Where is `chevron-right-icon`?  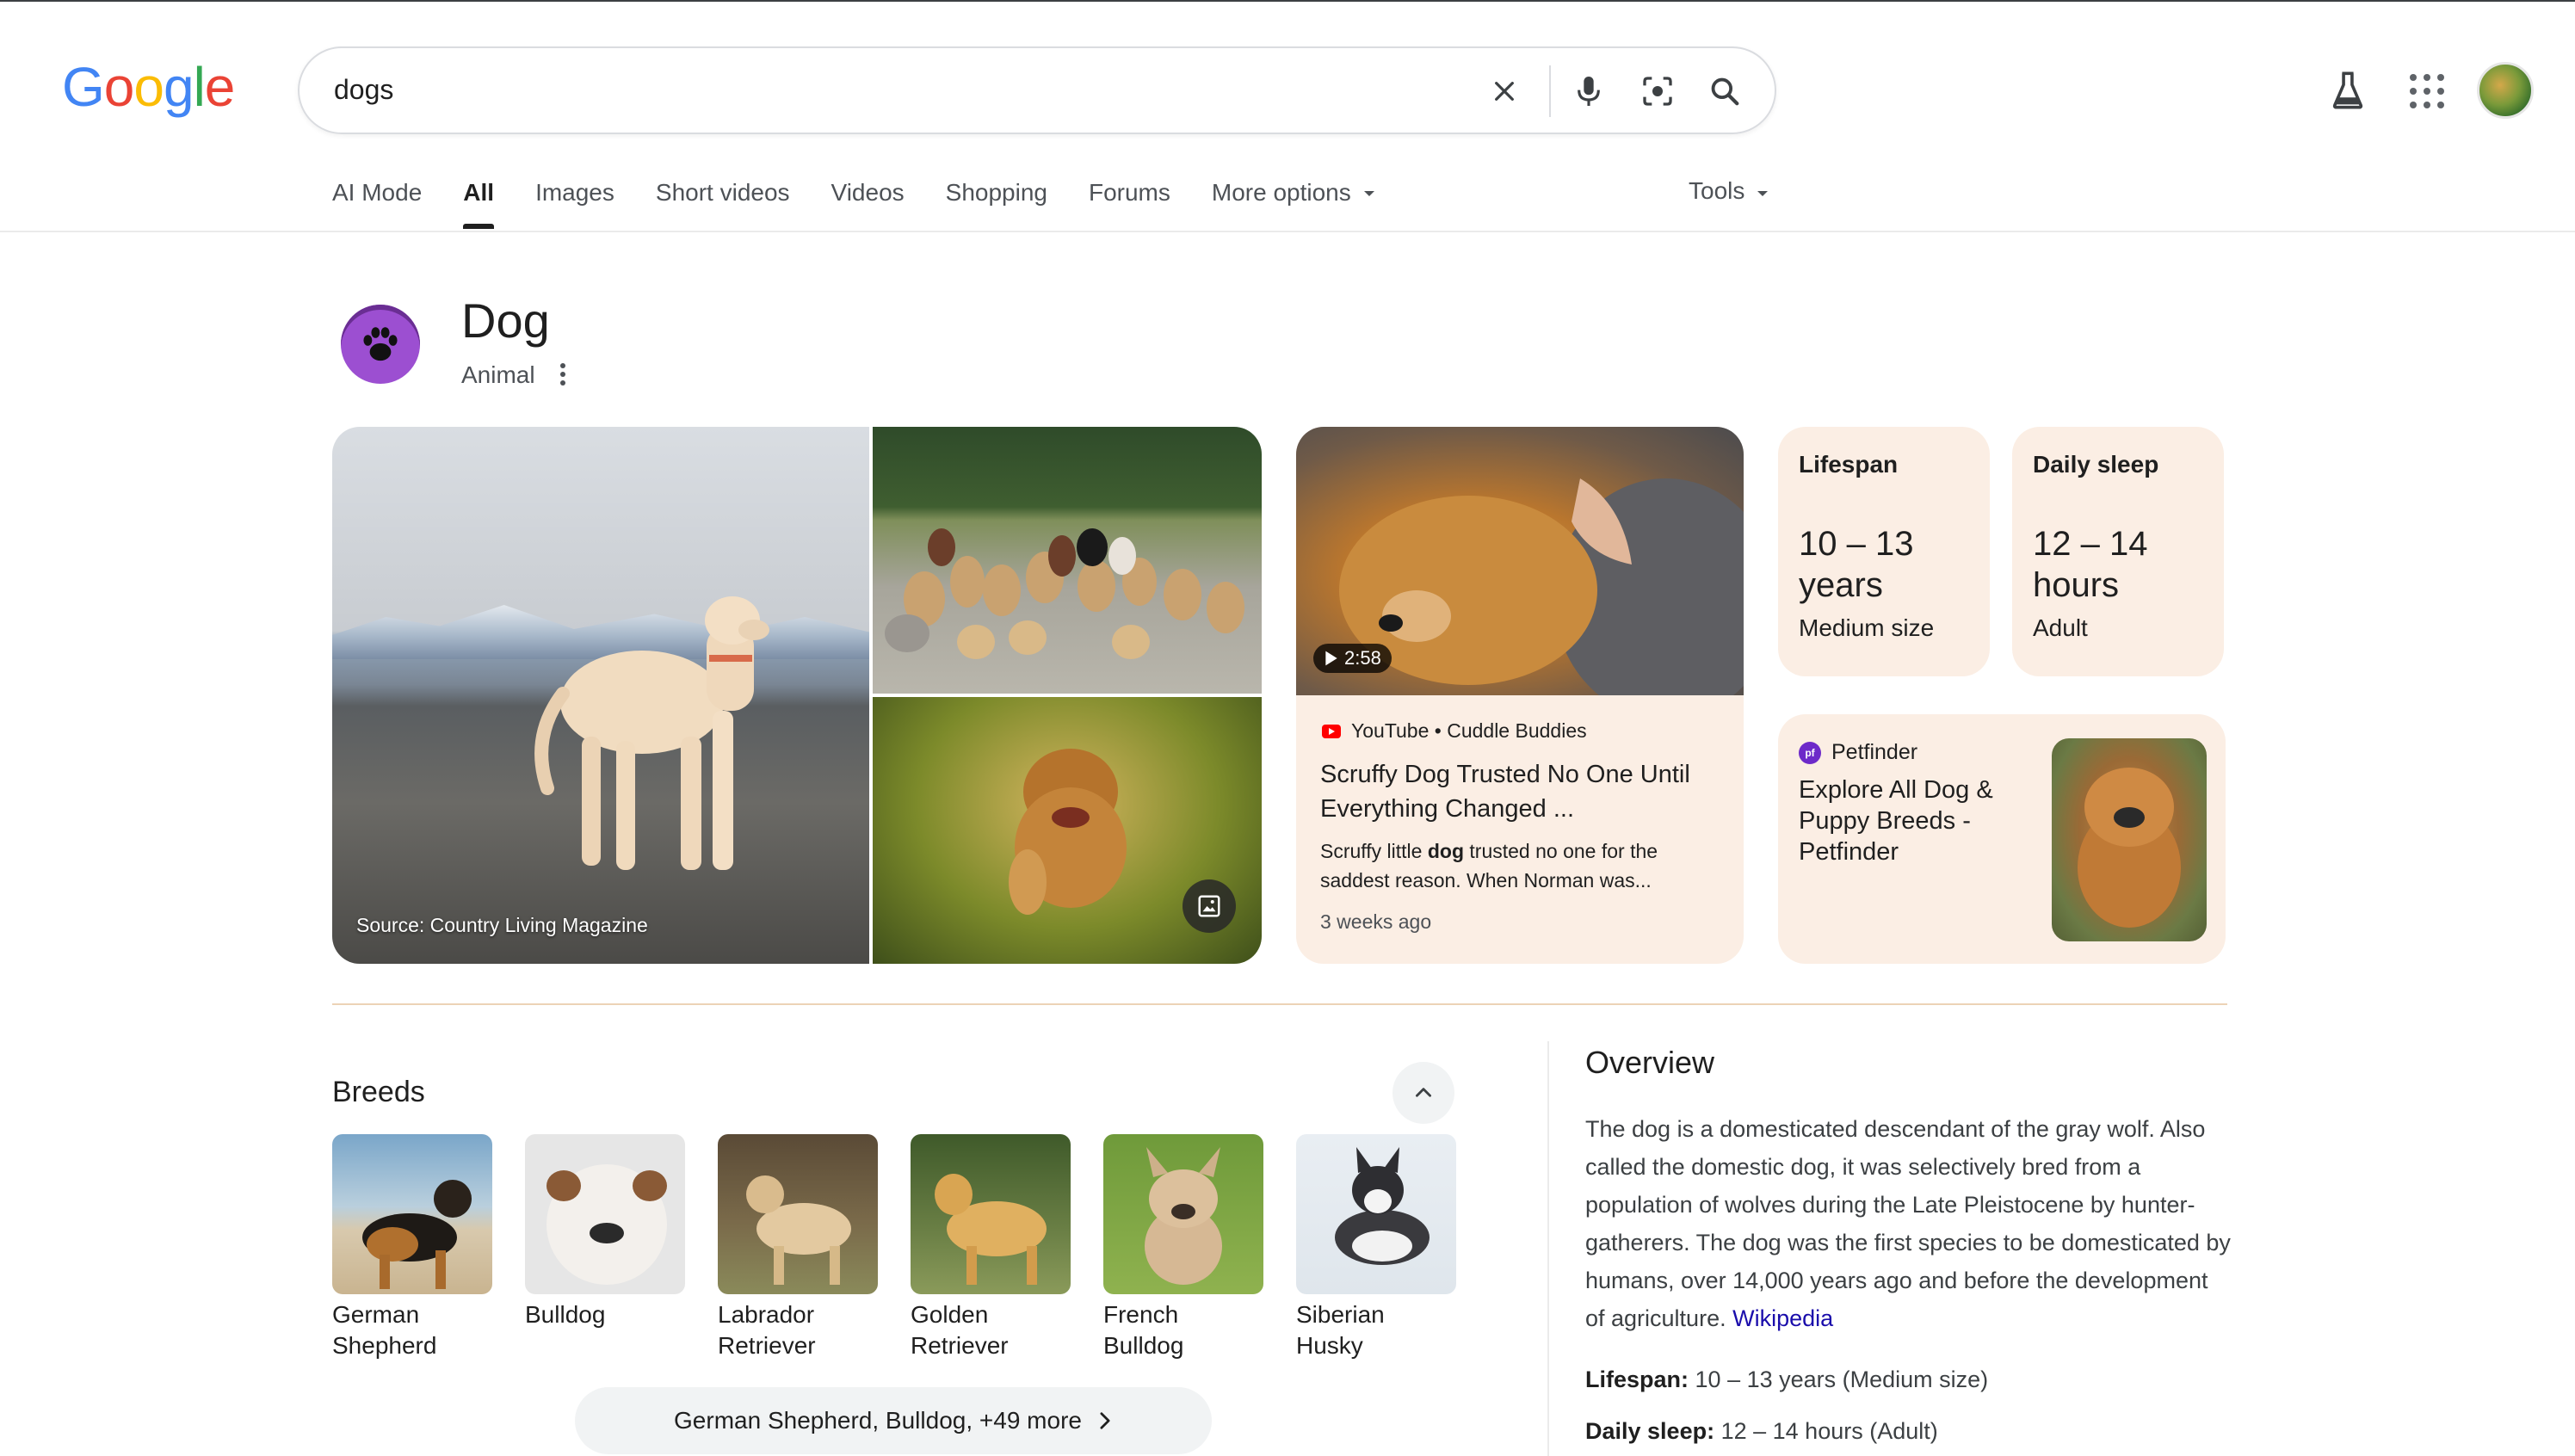
chevron-right-icon is located at coordinates (1105, 1420).